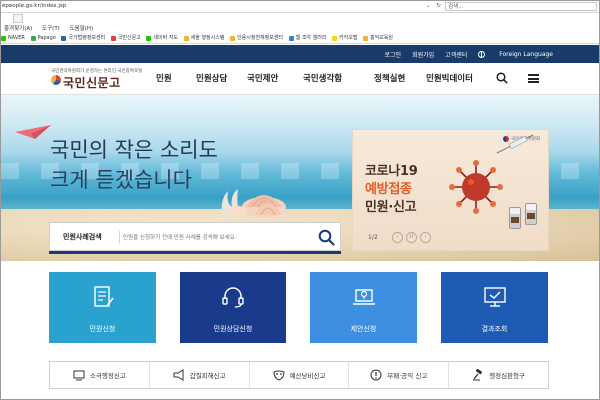 Image resolution: width=600 pixels, height=400 pixels. I want to click on logo-name: 국민신문고, so click(92, 83).